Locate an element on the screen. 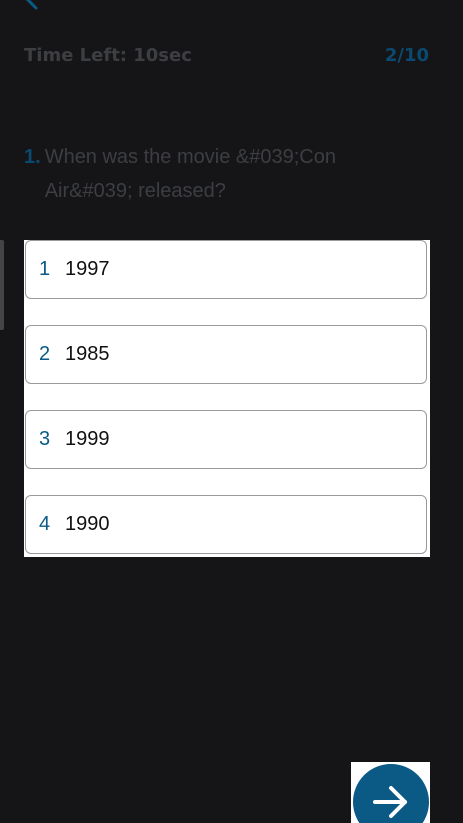 The width and height of the screenshot is (463, 823). next-button-container is located at coordinates (390, 792).